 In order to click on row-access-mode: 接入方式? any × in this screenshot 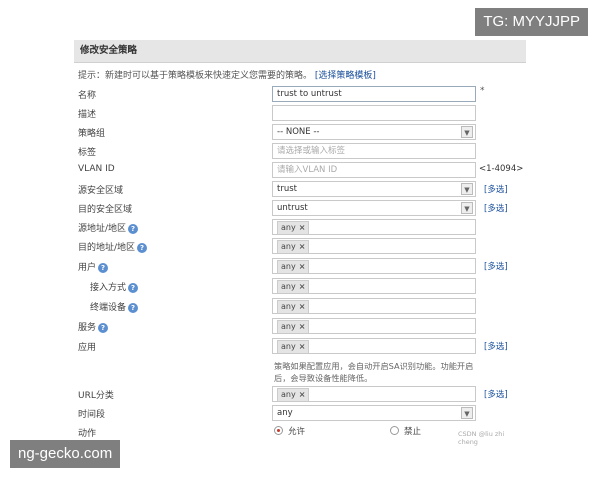, I will do `click(300, 287)`.